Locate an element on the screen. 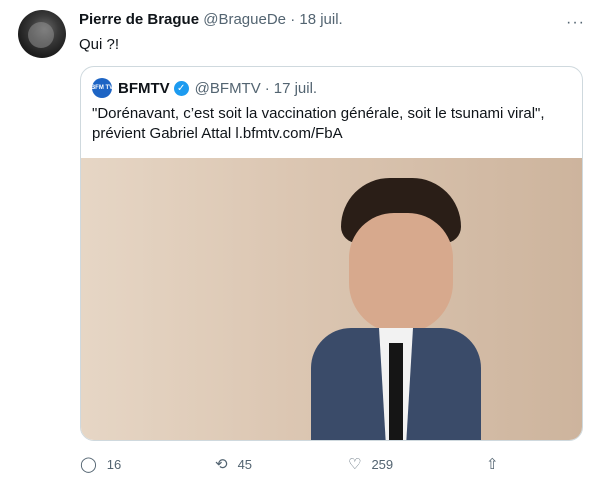 This screenshot has width=603, height=483. face-shape is located at coordinates (401, 273).